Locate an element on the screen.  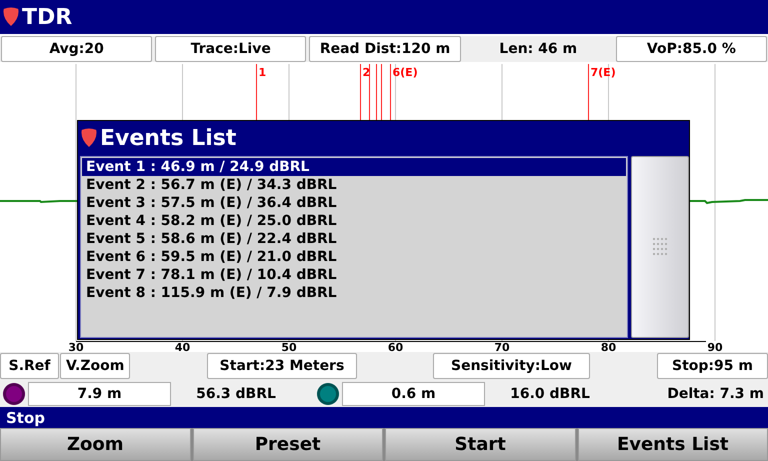
scrollbar is located at coordinates (660, 247).